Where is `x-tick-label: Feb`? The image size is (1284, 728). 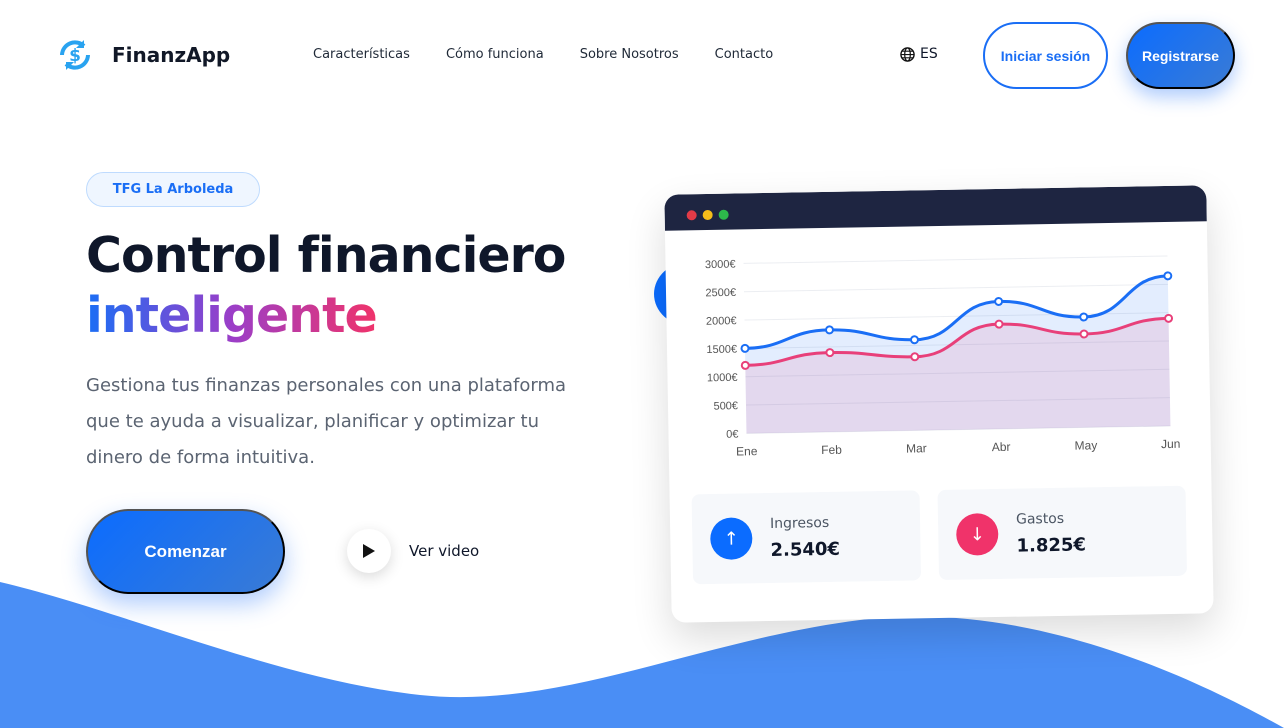 x-tick-label: Feb is located at coordinates (831, 450).